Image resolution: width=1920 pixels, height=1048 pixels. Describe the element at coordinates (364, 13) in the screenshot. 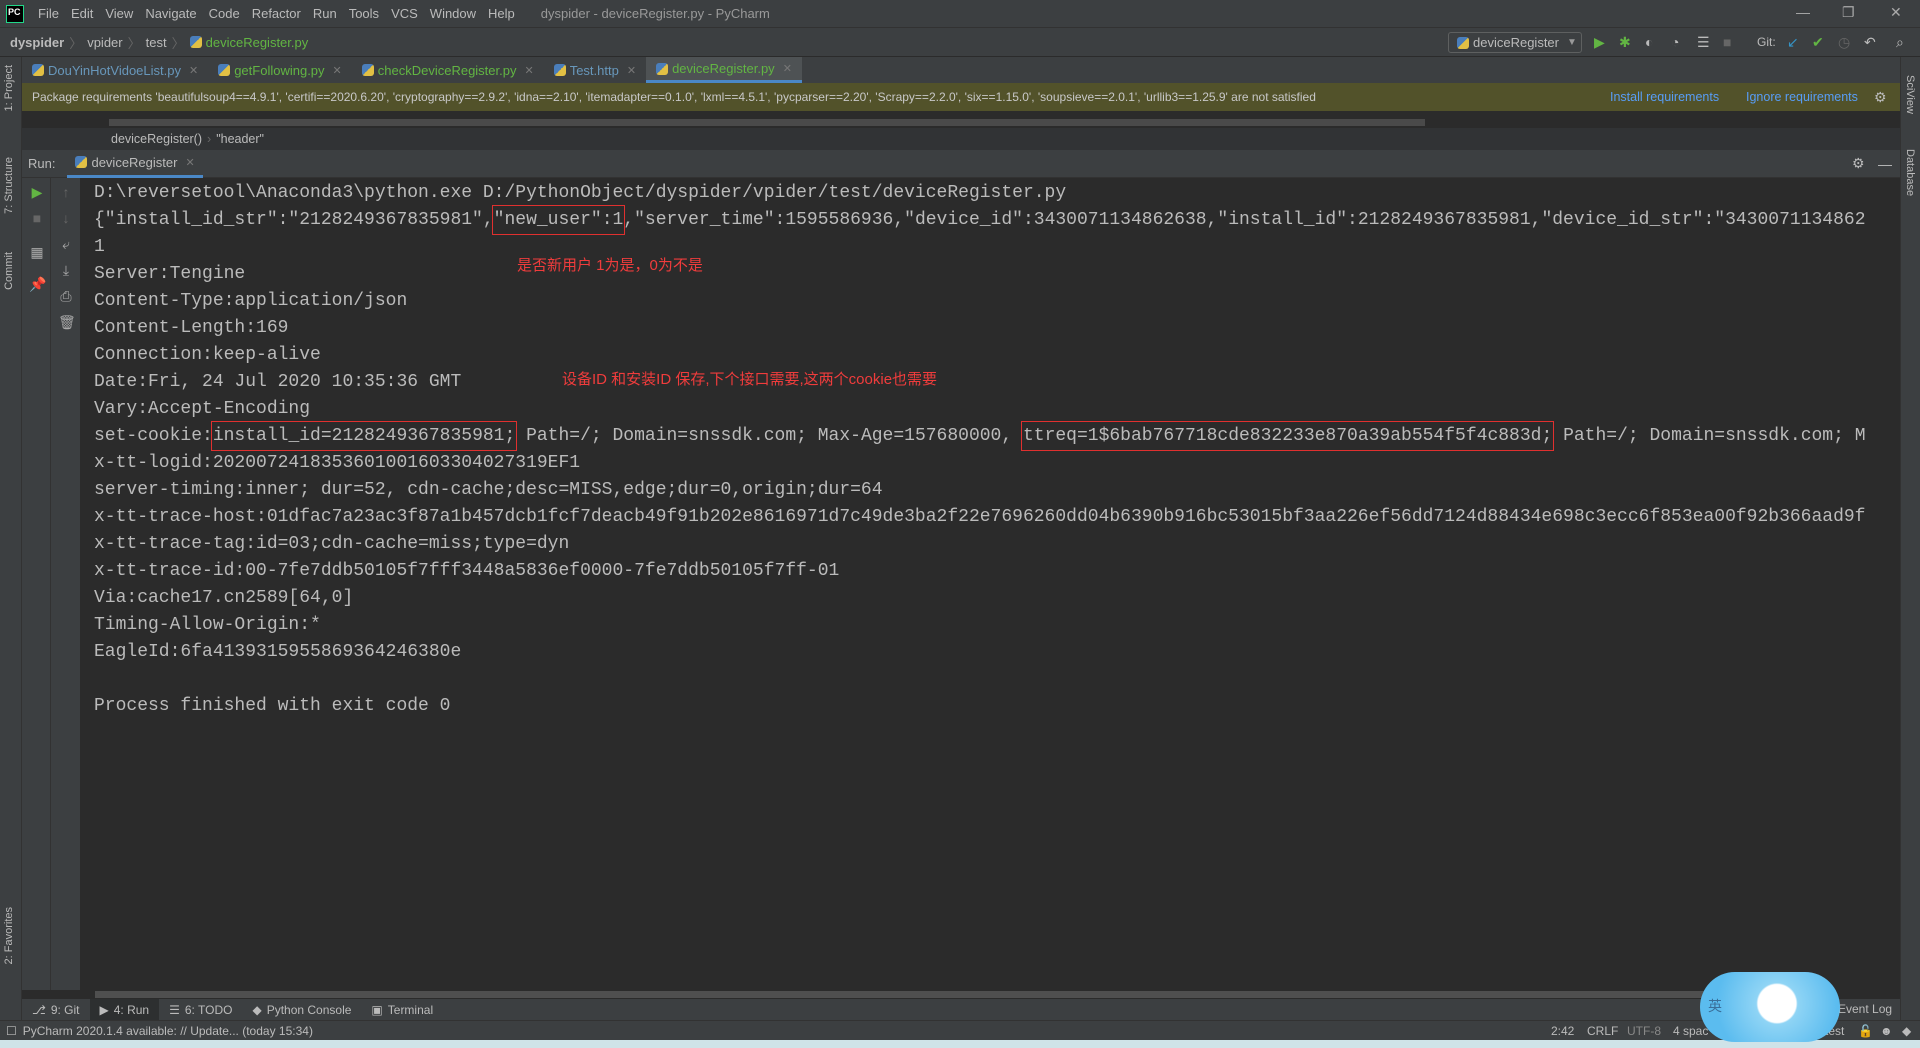

I see `menu-tools: Tools` at that location.